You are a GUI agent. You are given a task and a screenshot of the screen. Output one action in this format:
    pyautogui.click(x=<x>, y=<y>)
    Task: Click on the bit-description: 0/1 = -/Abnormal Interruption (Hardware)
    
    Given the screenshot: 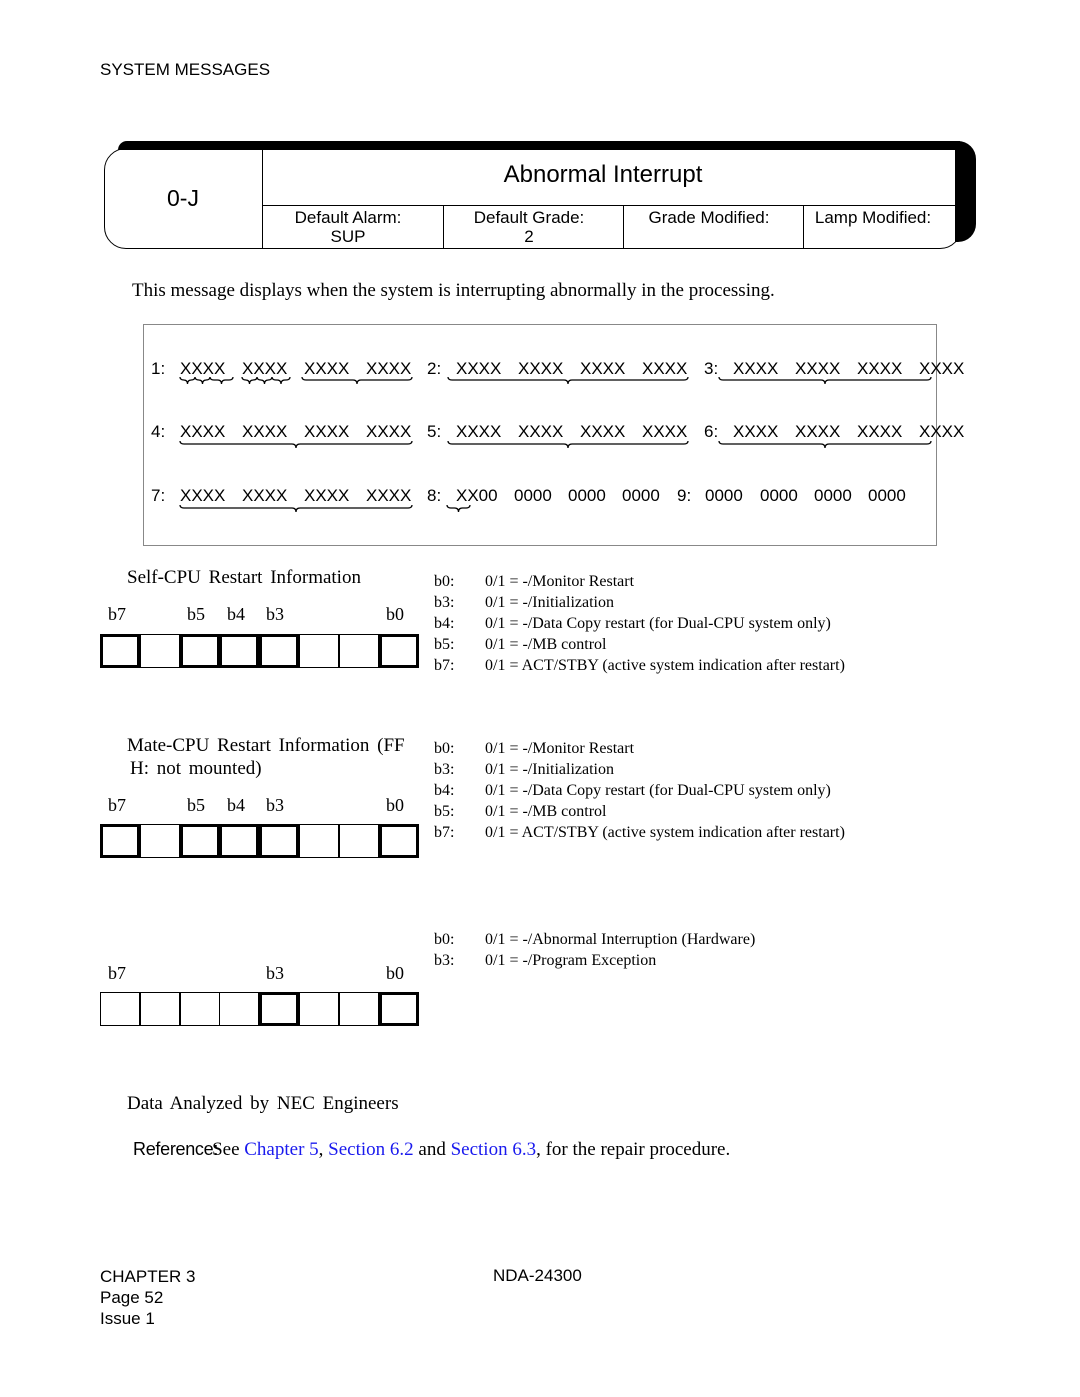 What is the action you would take?
    pyautogui.click(x=620, y=939)
    